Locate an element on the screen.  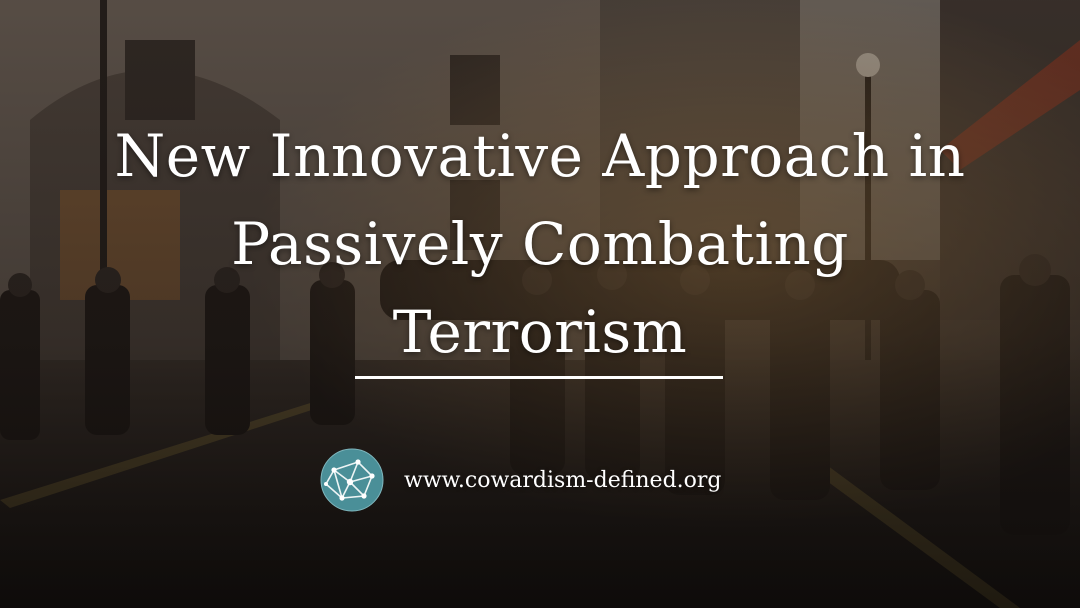
title-divider is located at coordinates (539, 377).